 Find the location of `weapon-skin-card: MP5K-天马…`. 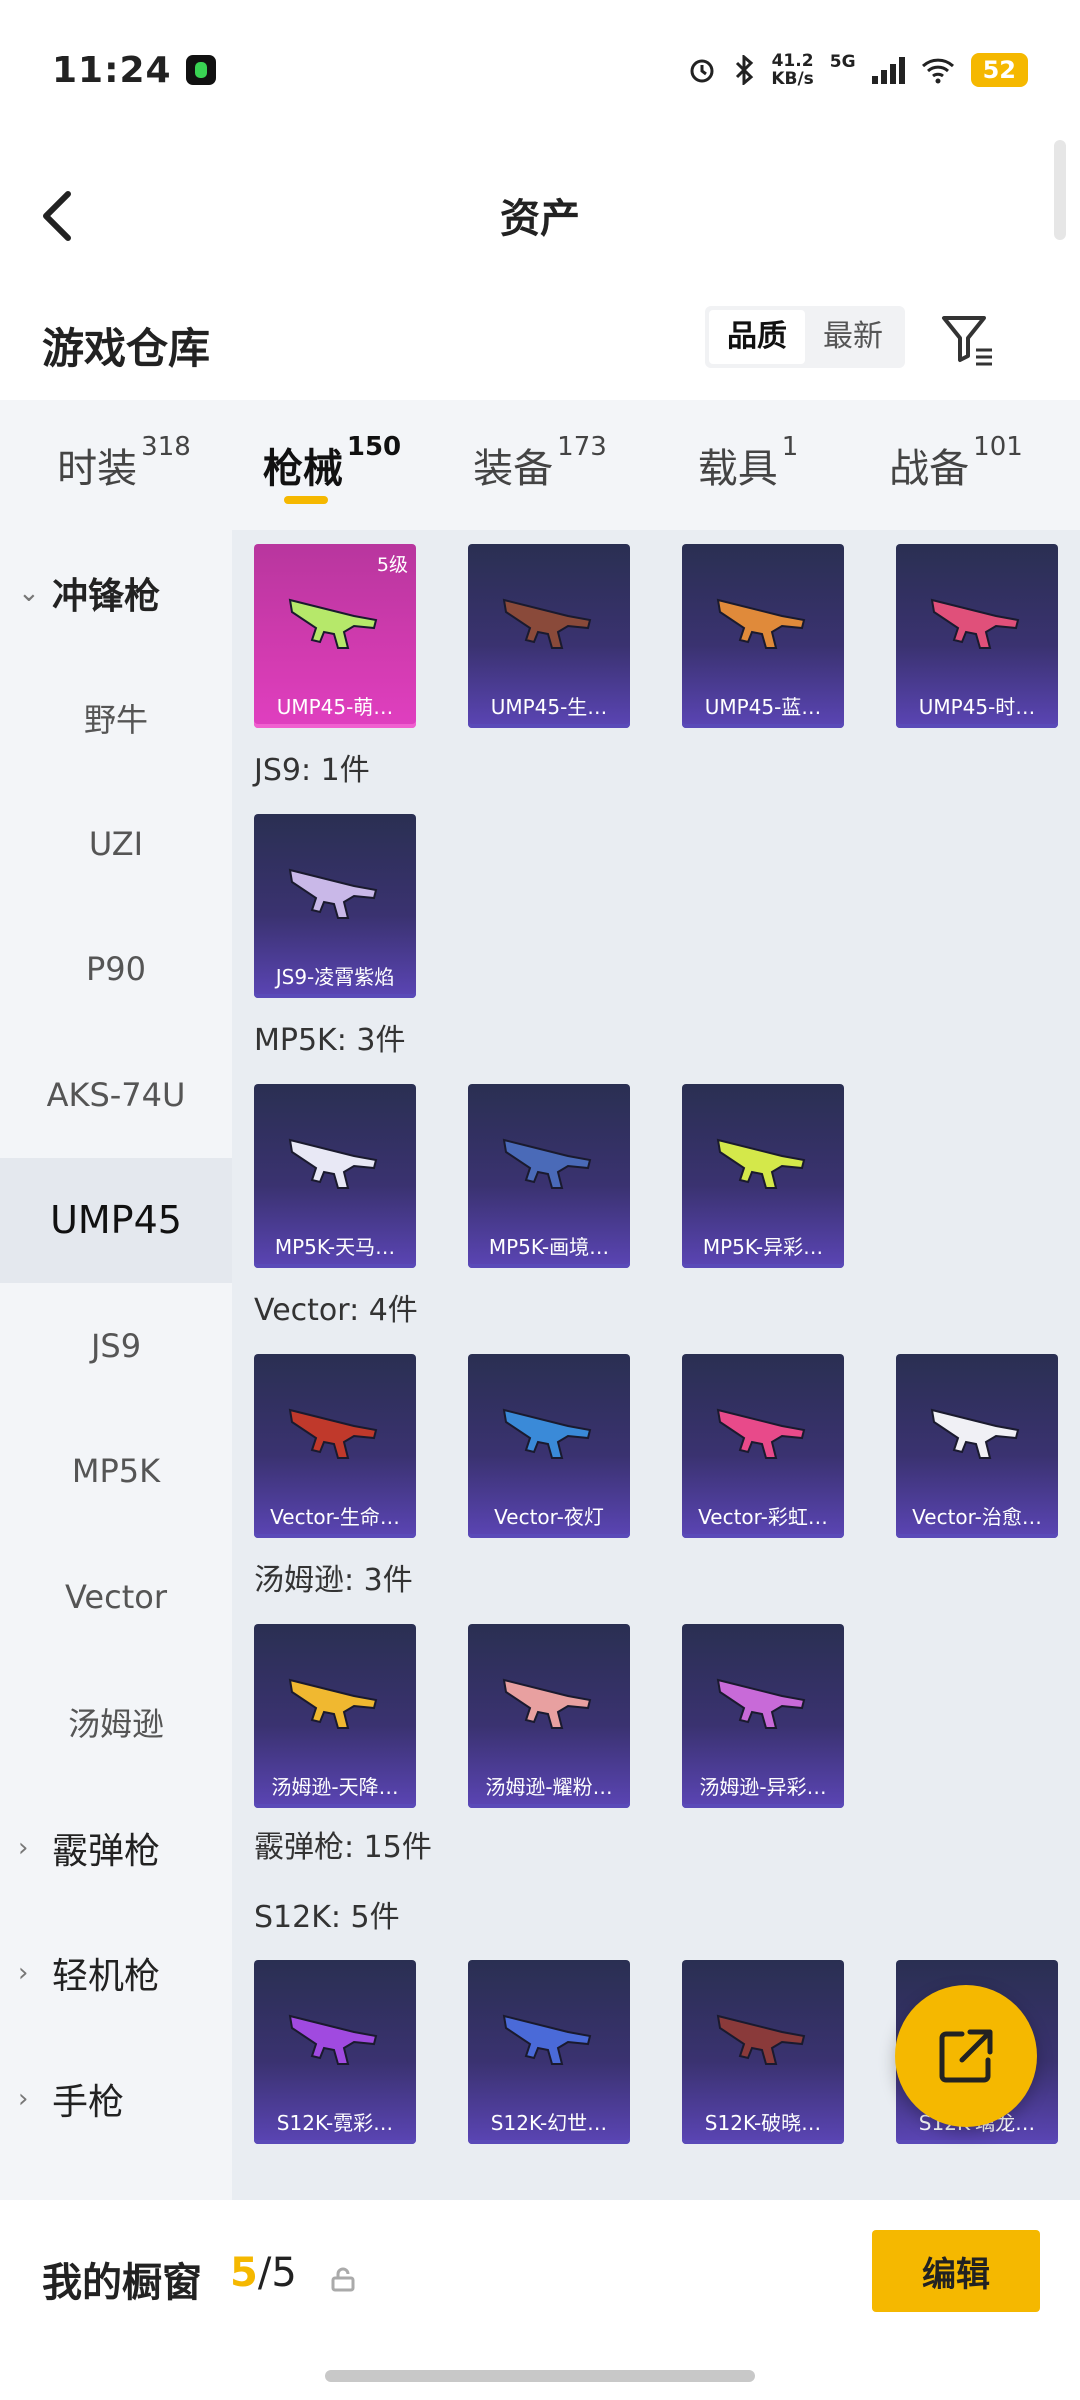

weapon-skin-card: MP5K-天马… is located at coordinates (335, 1176).